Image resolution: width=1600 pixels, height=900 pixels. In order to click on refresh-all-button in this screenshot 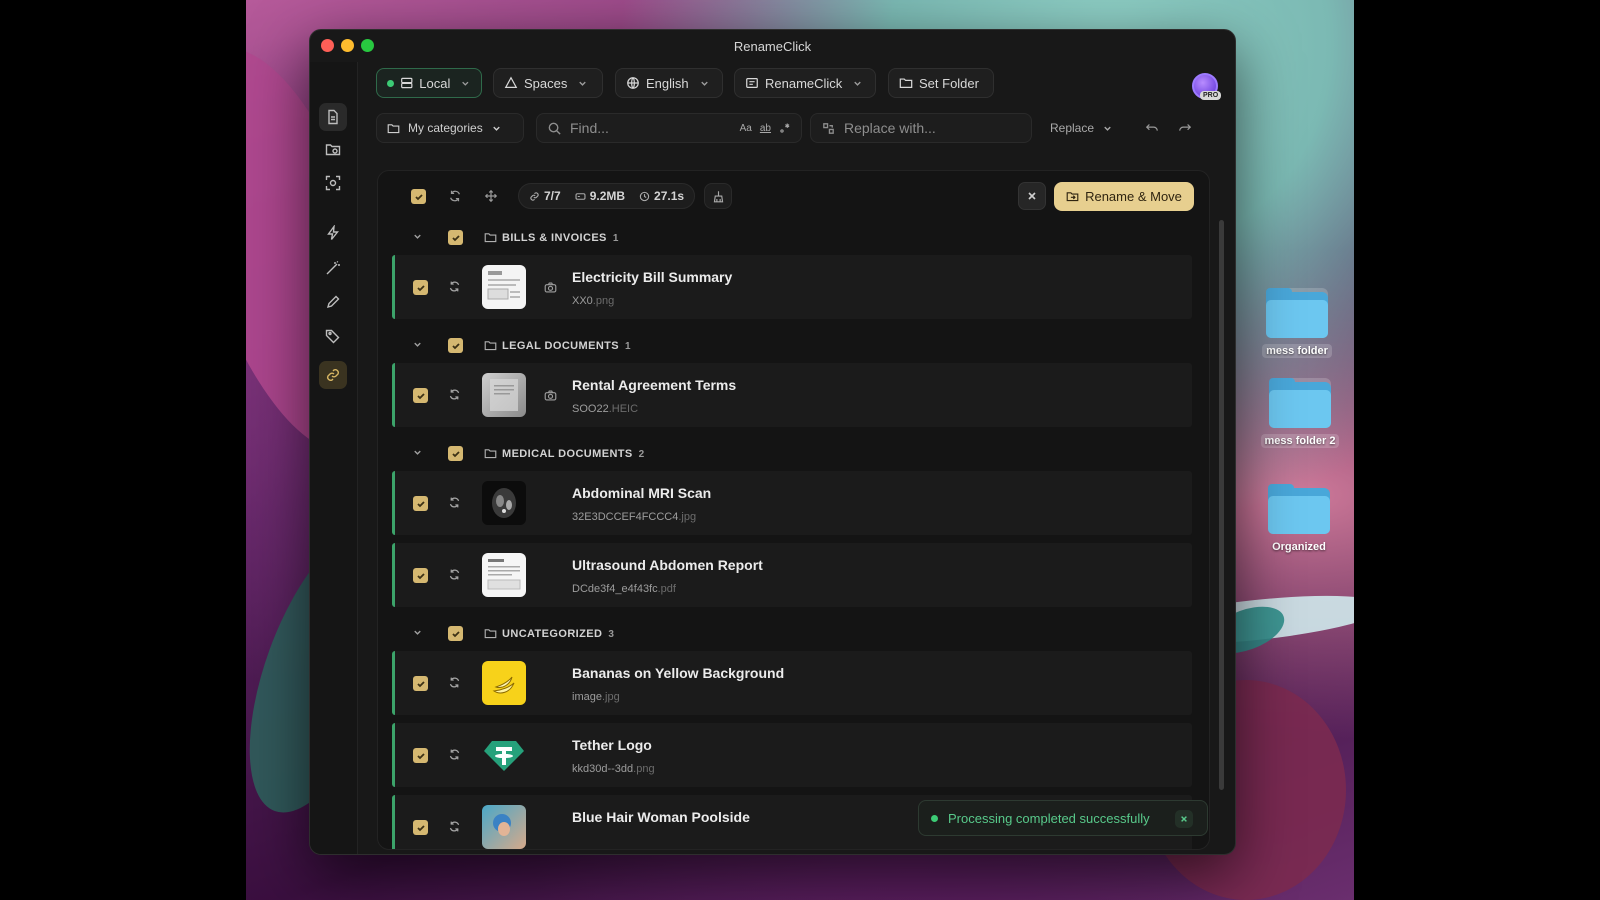, I will do `click(455, 198)`.